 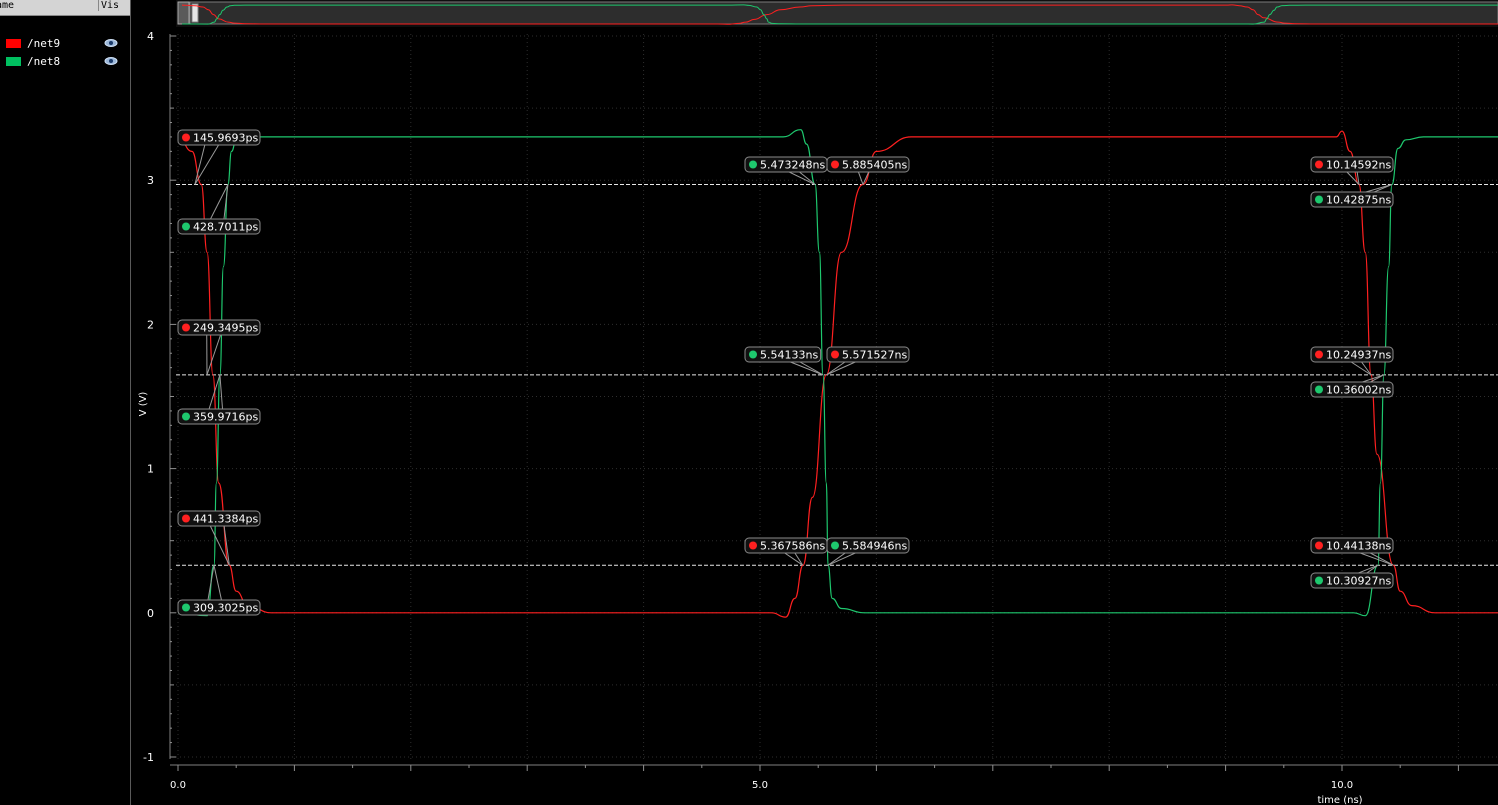 I want to click on x-tick-label: 0.0, so click(x=178, y=785).